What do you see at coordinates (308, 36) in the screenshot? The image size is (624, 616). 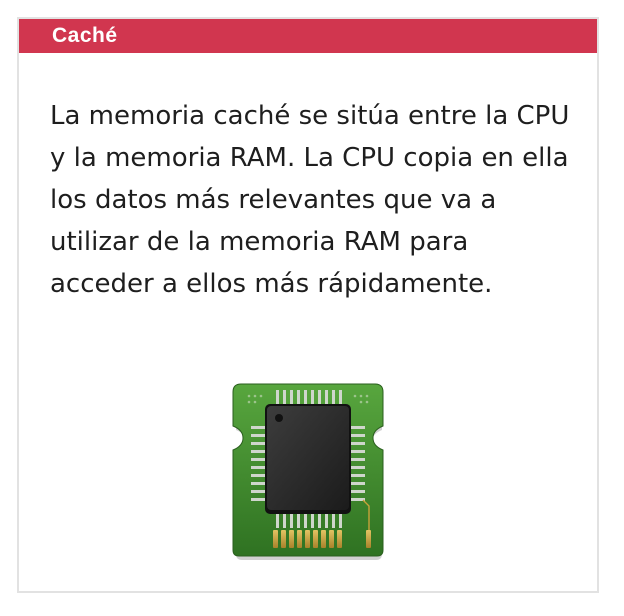 I see `card-header: Caché` at bounding box center [308, 36].